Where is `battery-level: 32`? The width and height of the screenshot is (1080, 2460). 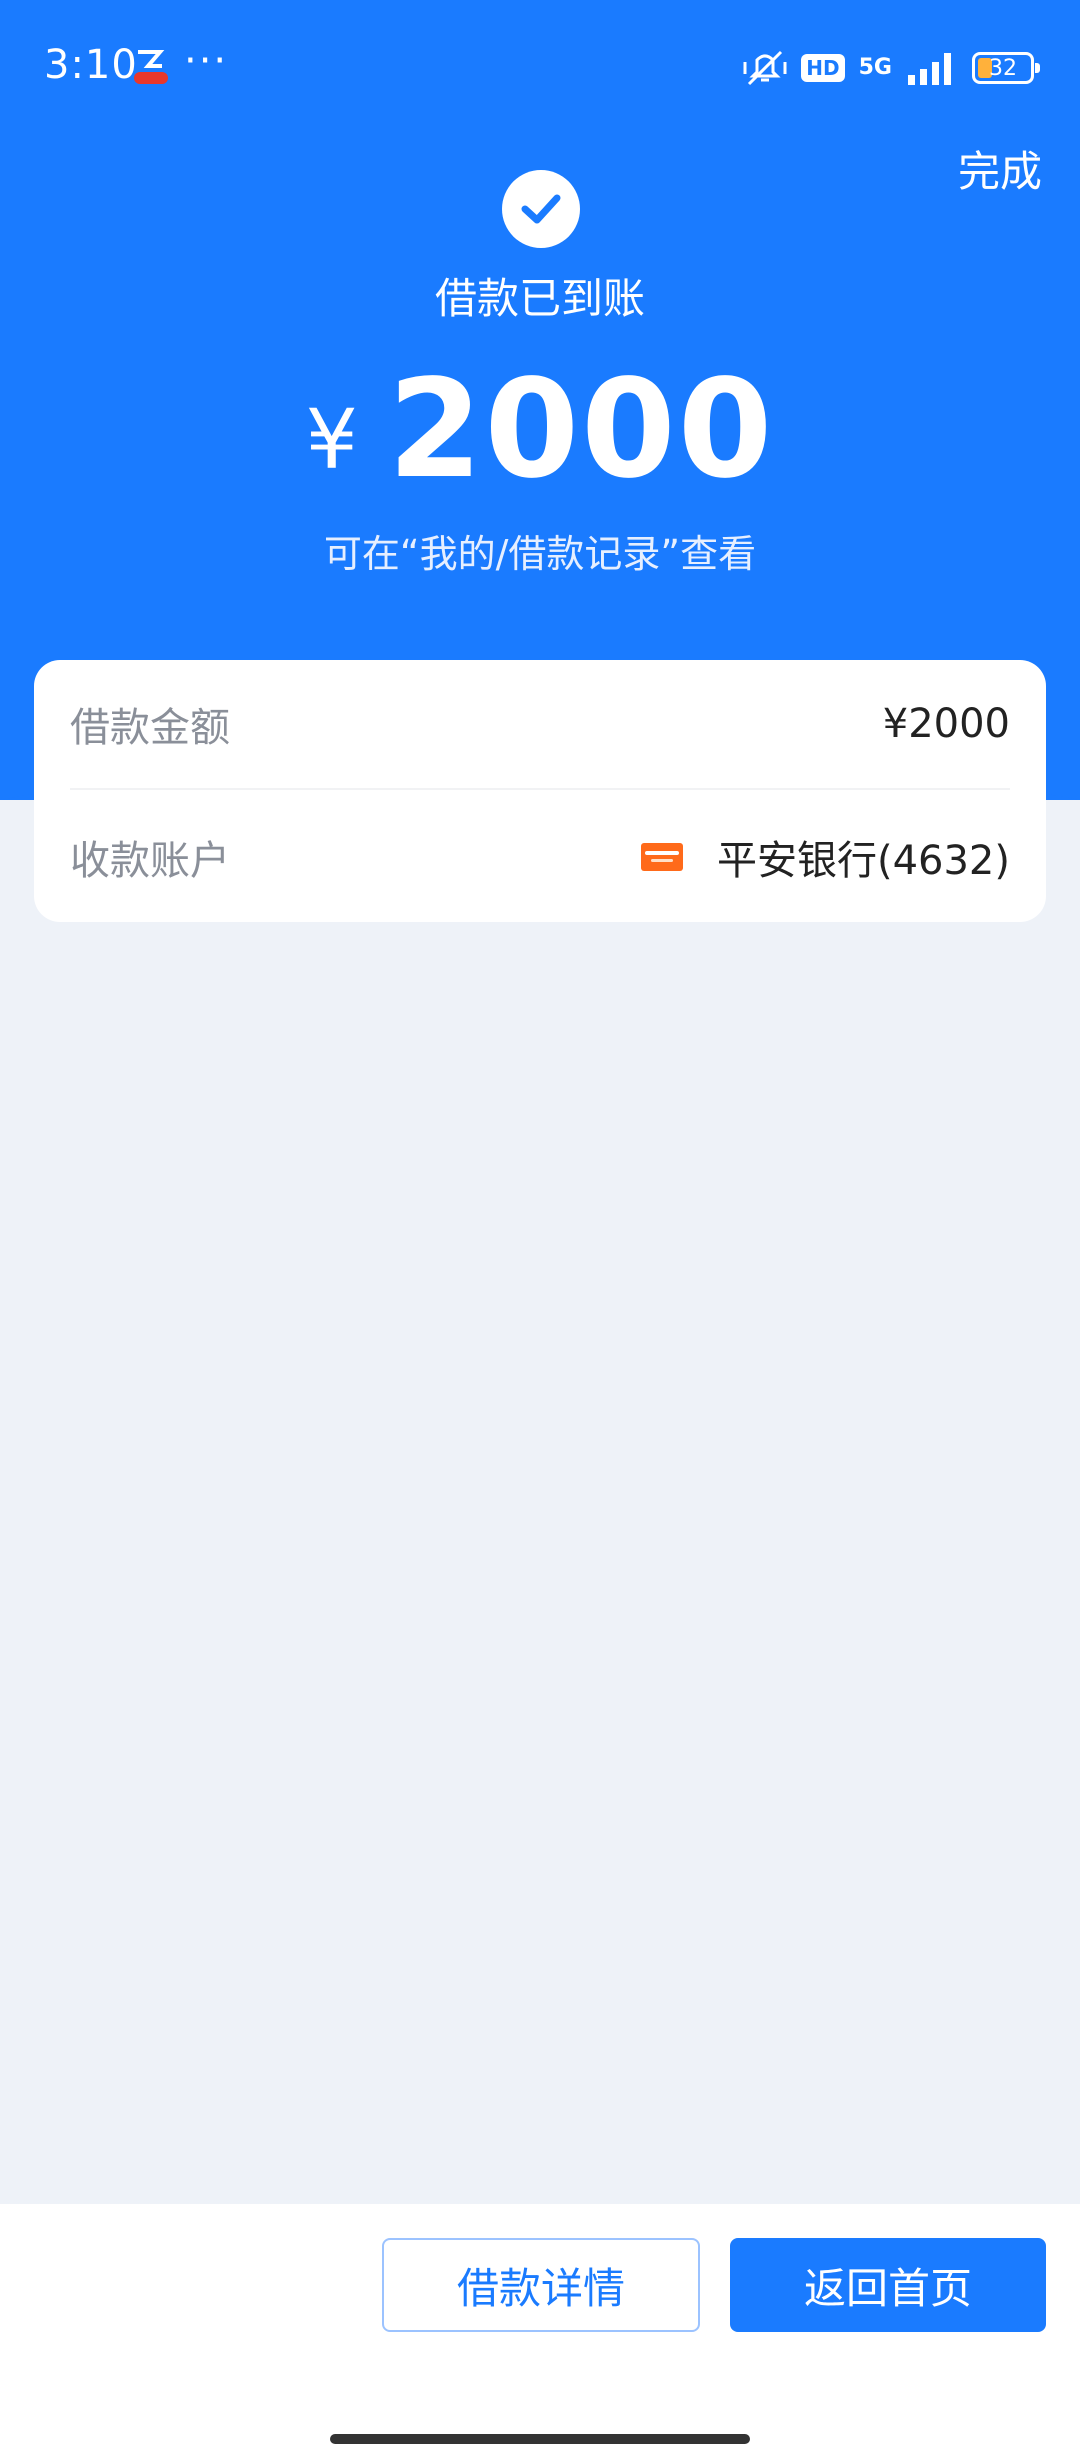 battery-level: 32 is located at coordinates (1003, 68).